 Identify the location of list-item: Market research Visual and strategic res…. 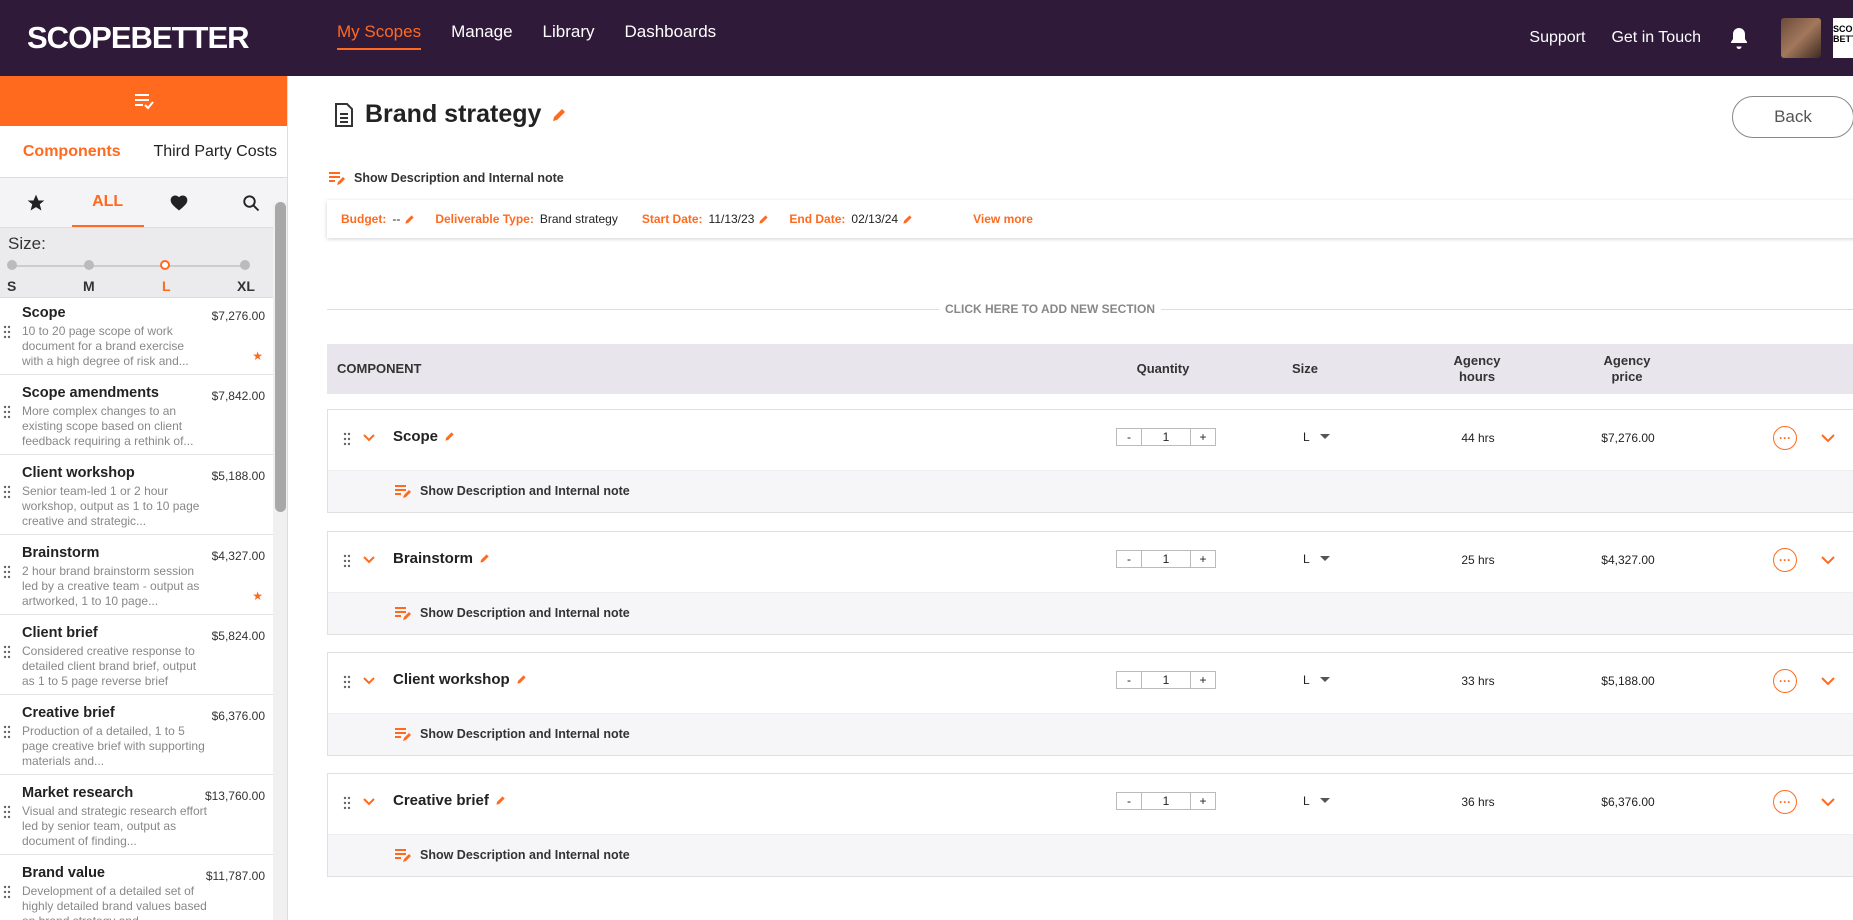
(136, 815).